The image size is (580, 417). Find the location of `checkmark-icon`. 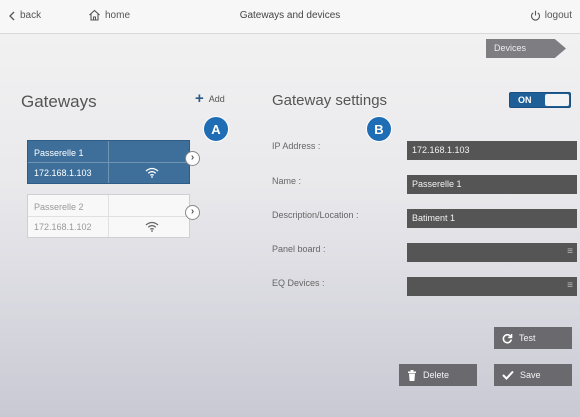

checkmark-icon is located at coordinates (508, 375).